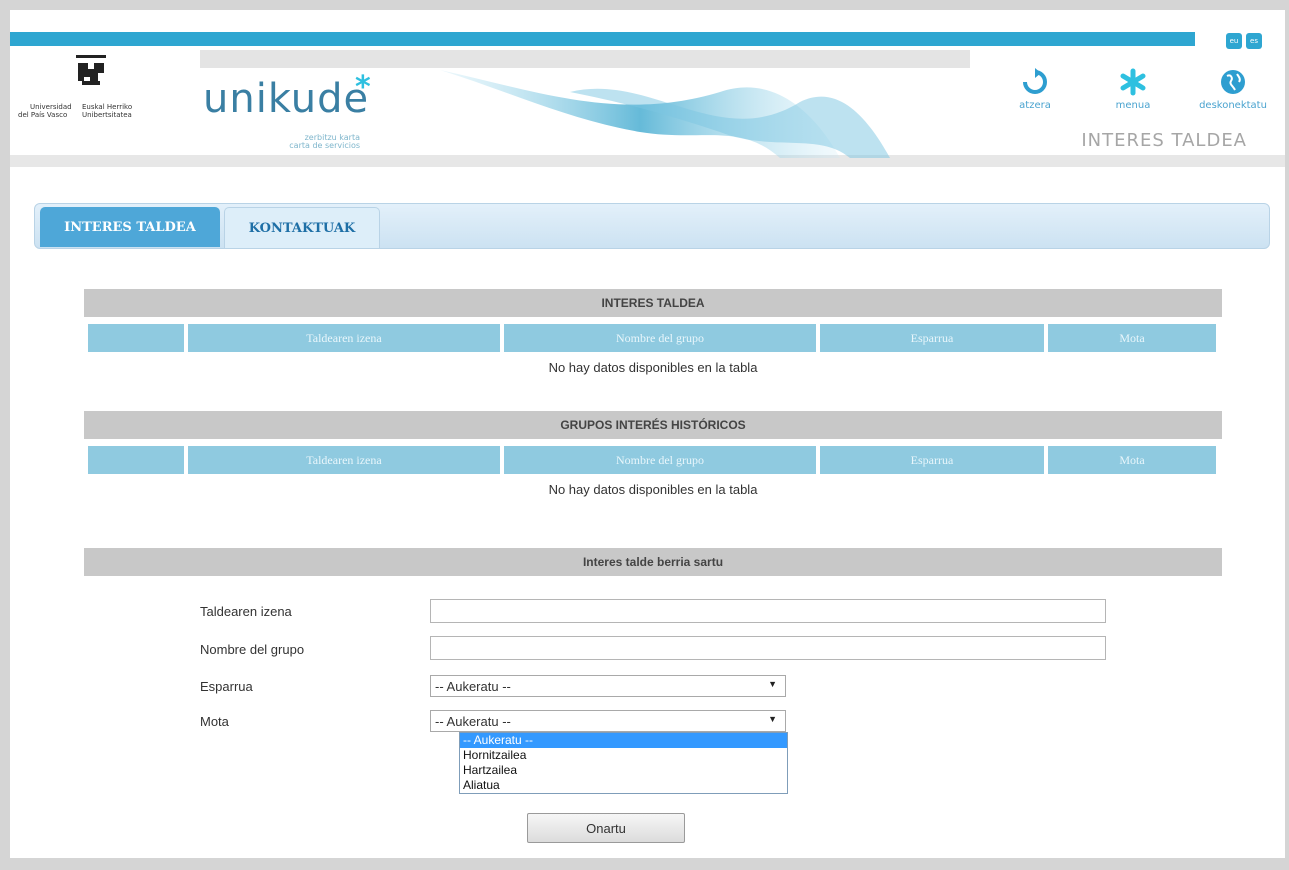 This screenshot has width=1289, height=870. I want to click on onartu-button: Onartu, so click(606, 828).